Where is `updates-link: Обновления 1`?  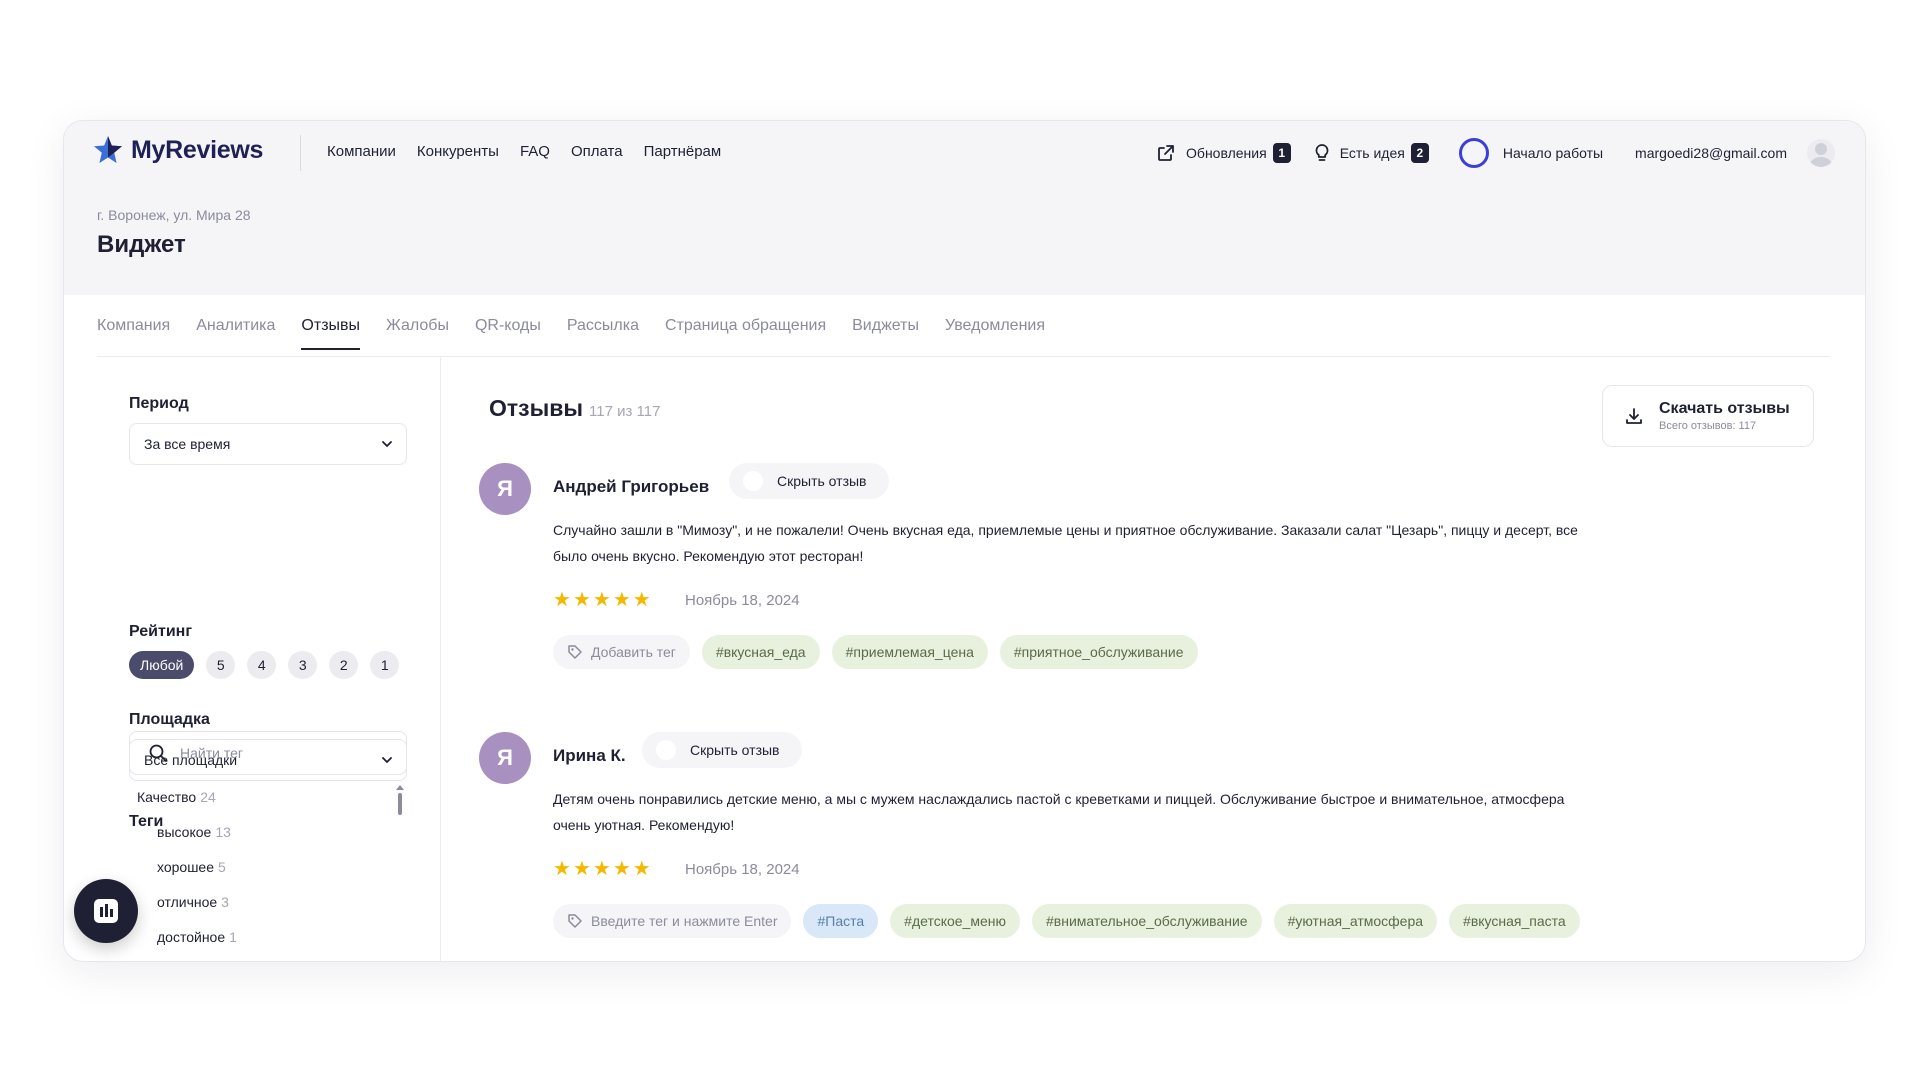 updates-link: Обновления 1 is located at coordinates (1223, 153).